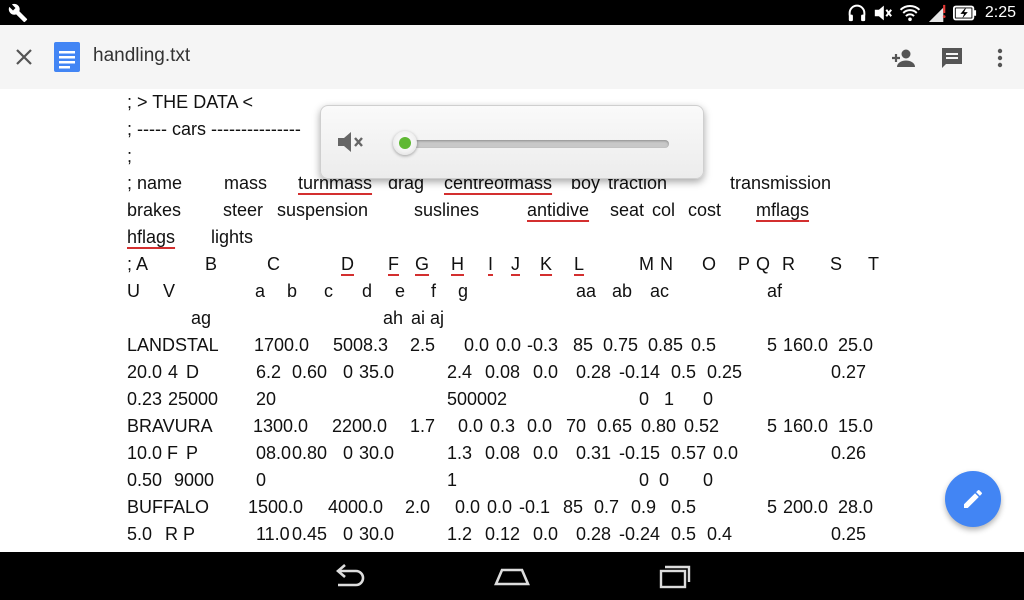 Image resolution: width=1024 pixels, height=600 pixels. Describe the element at coordinates (194, 480) in the screenshot. I see `text-token: 9000` at that location.